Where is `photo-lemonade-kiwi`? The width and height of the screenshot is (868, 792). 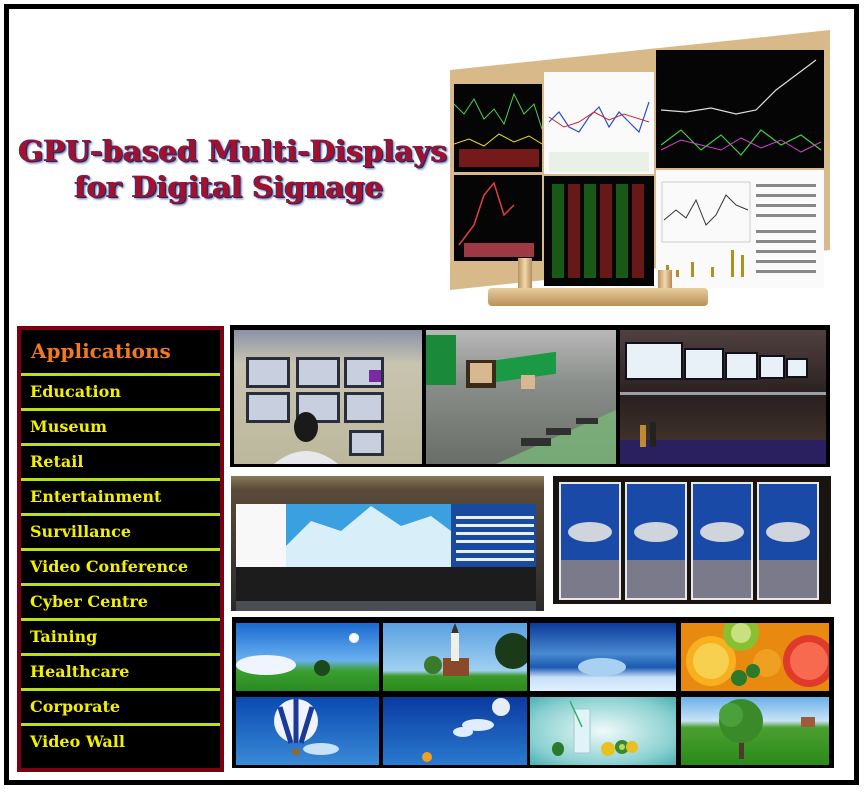 photo-lemonade-kiwi is located at coordinates (603, 731).